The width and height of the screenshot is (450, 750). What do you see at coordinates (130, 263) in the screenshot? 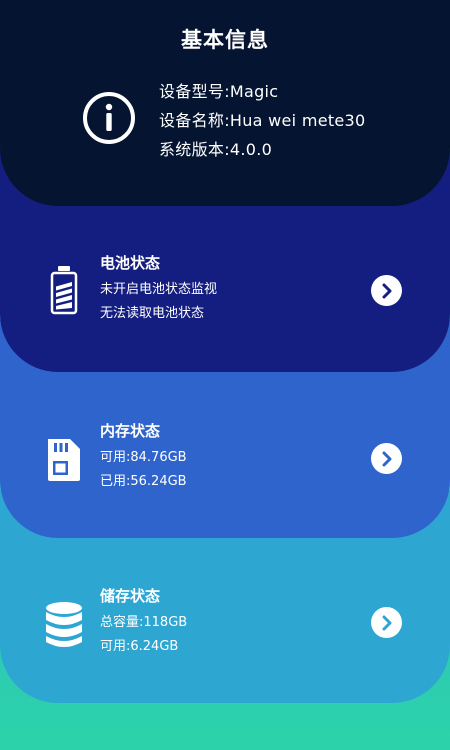
I see `battery-status-title: 电池状态` at bounding box center [130, 263].